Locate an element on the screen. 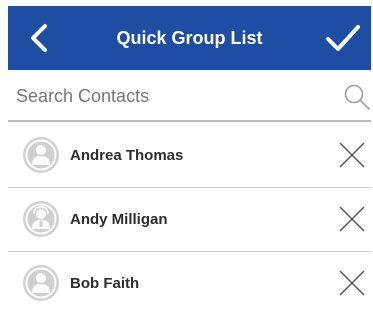 The height and width of the screenshot is (315, 373). search-input is located at coordinates (172, 96).